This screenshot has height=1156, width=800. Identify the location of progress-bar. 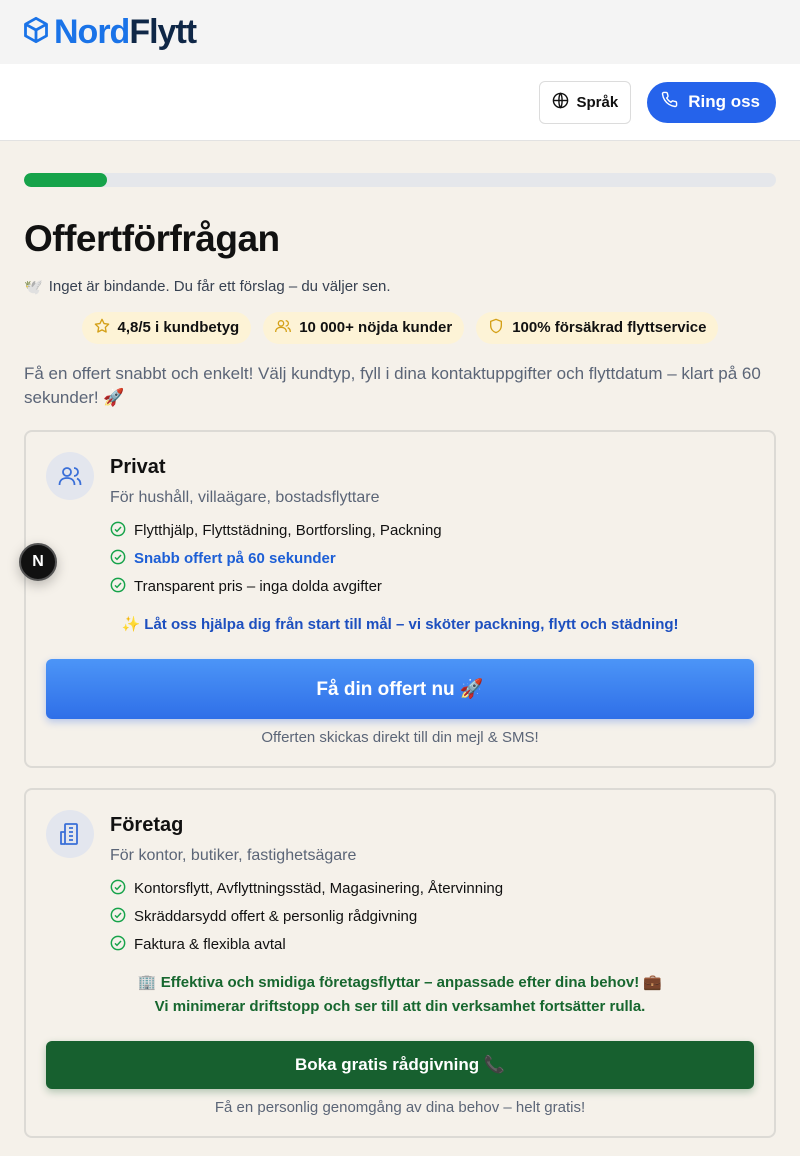
(400, 180).